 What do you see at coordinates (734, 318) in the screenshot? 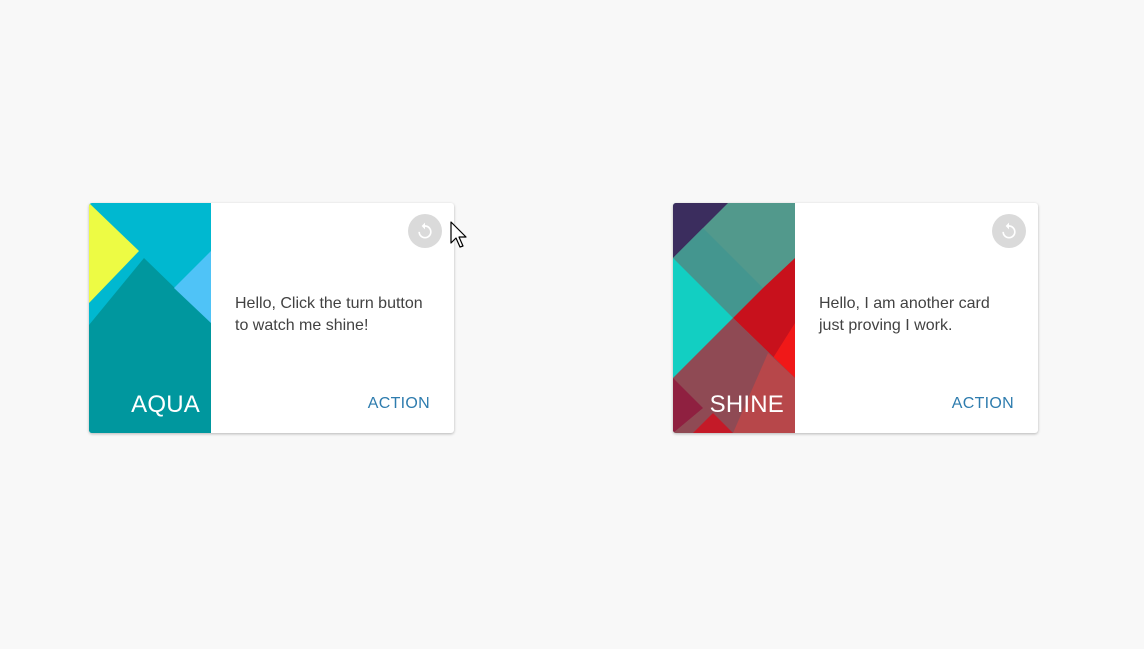
I see `card-media-shine: SHINE` at bounding box center [734, 318].